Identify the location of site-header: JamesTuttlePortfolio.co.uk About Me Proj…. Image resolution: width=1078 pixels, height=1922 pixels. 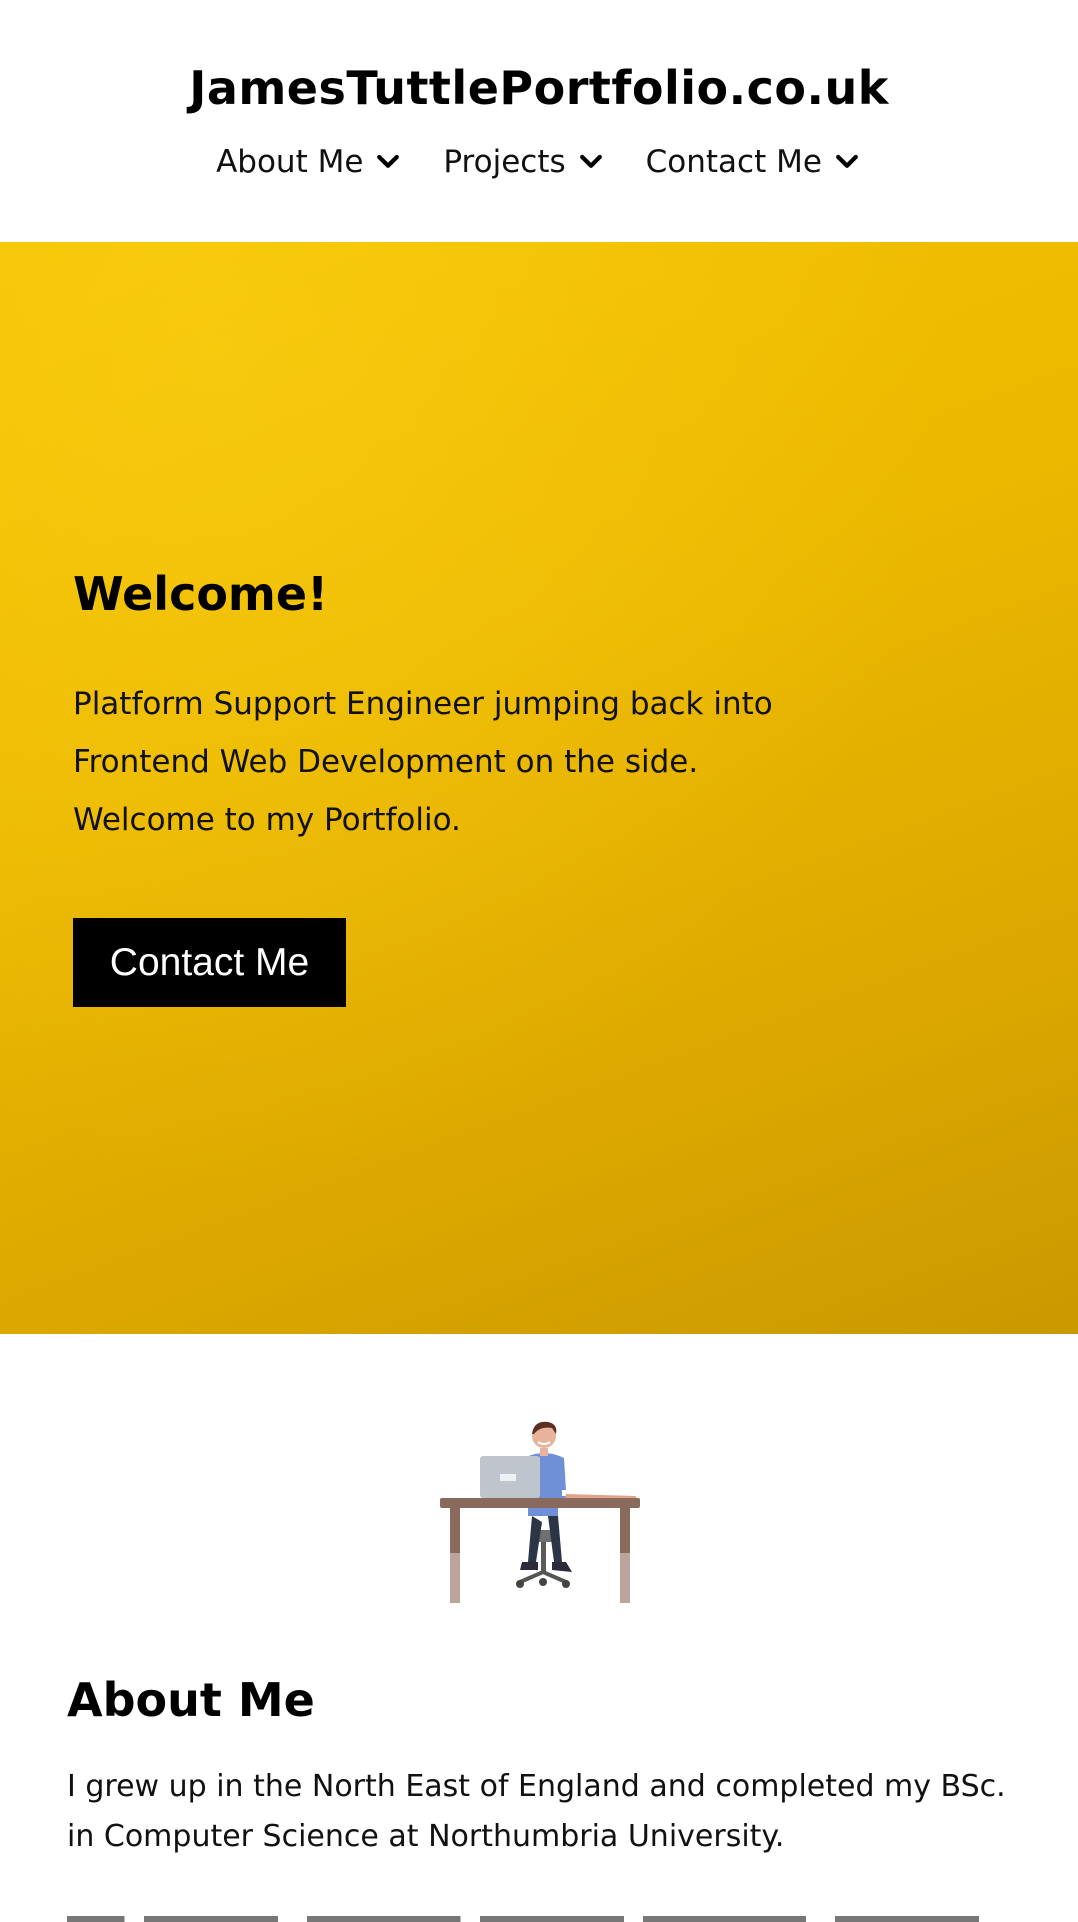
(539, 121).